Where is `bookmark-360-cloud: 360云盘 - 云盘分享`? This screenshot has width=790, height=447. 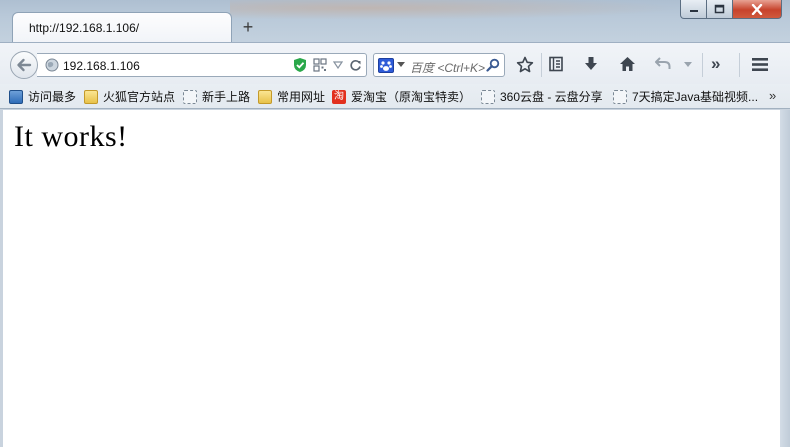 bookmark-360-cloud: 360云盘 - 云盘分享 is located at coordinates (542, 96).